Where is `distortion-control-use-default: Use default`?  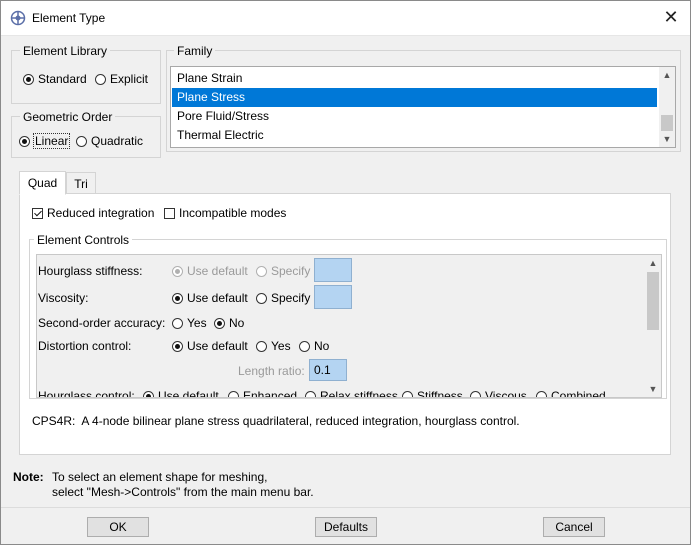 distortion-control-use-default: Use default is located at coordinates (210, 346).